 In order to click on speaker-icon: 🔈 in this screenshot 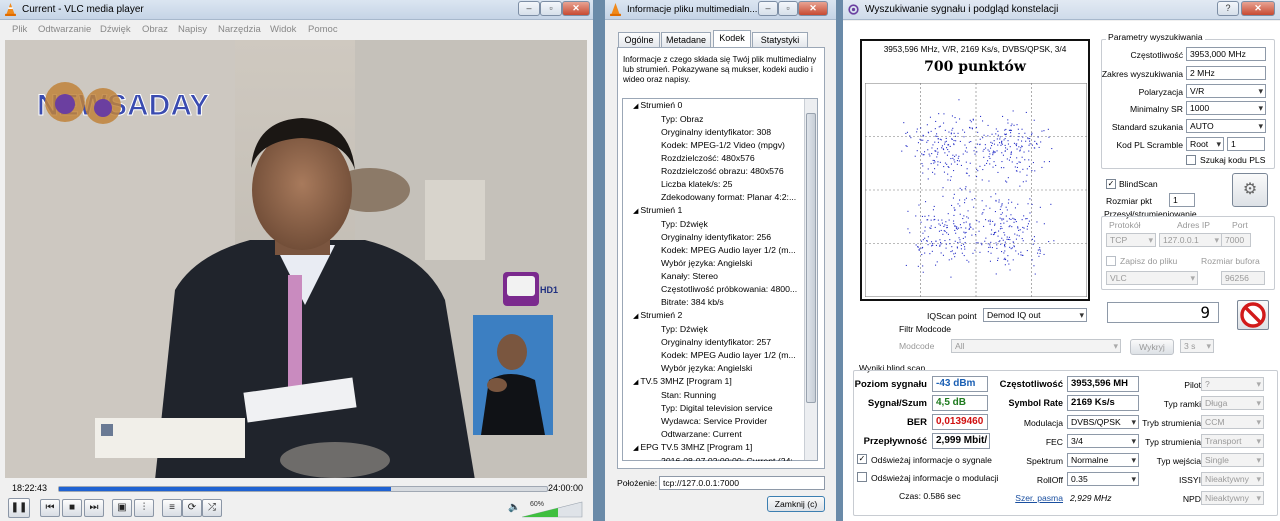, I will do `click(514, 507)`.